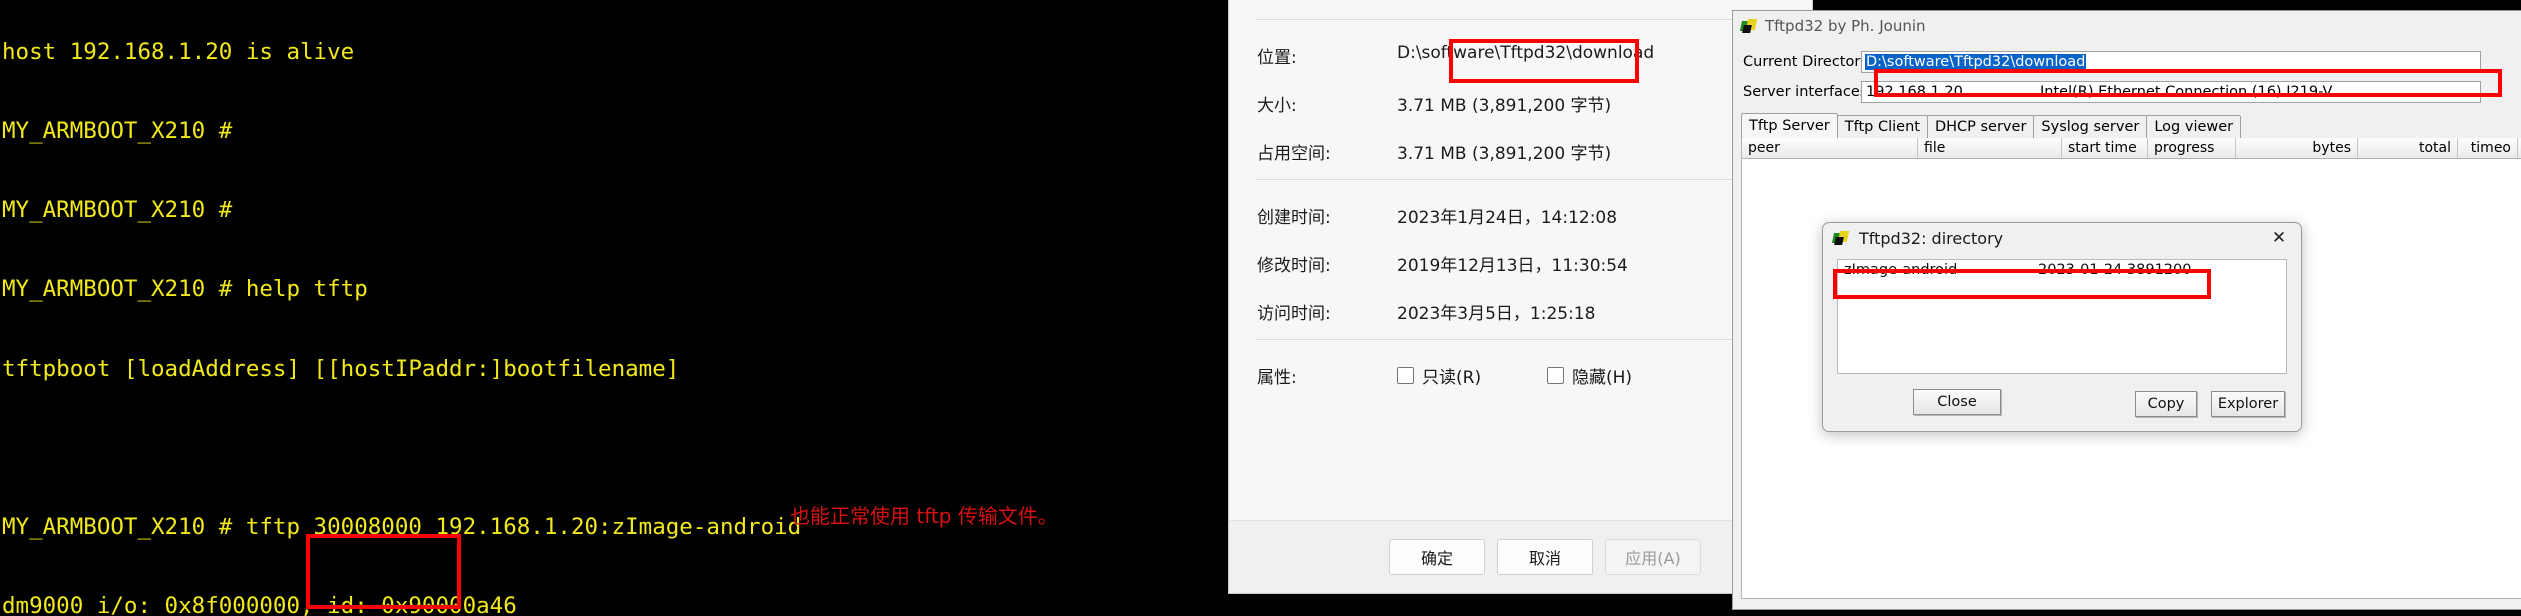 Image resolution: width=2521 pixels, height=616 pixels. I want to click on checkbox-readonly-label: 只读(R), so click(1452, 378).